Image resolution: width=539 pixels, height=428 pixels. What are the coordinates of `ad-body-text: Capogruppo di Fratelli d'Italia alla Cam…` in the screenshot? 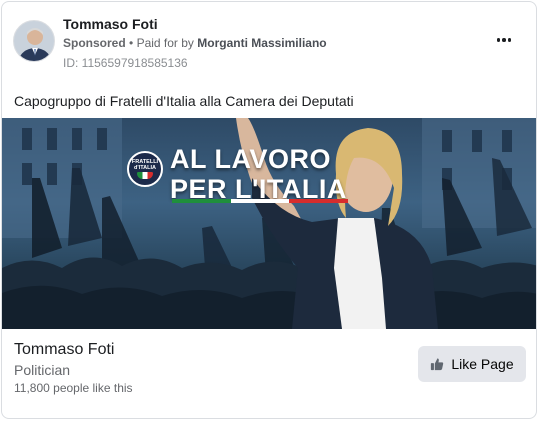 It's located at (184, 101).